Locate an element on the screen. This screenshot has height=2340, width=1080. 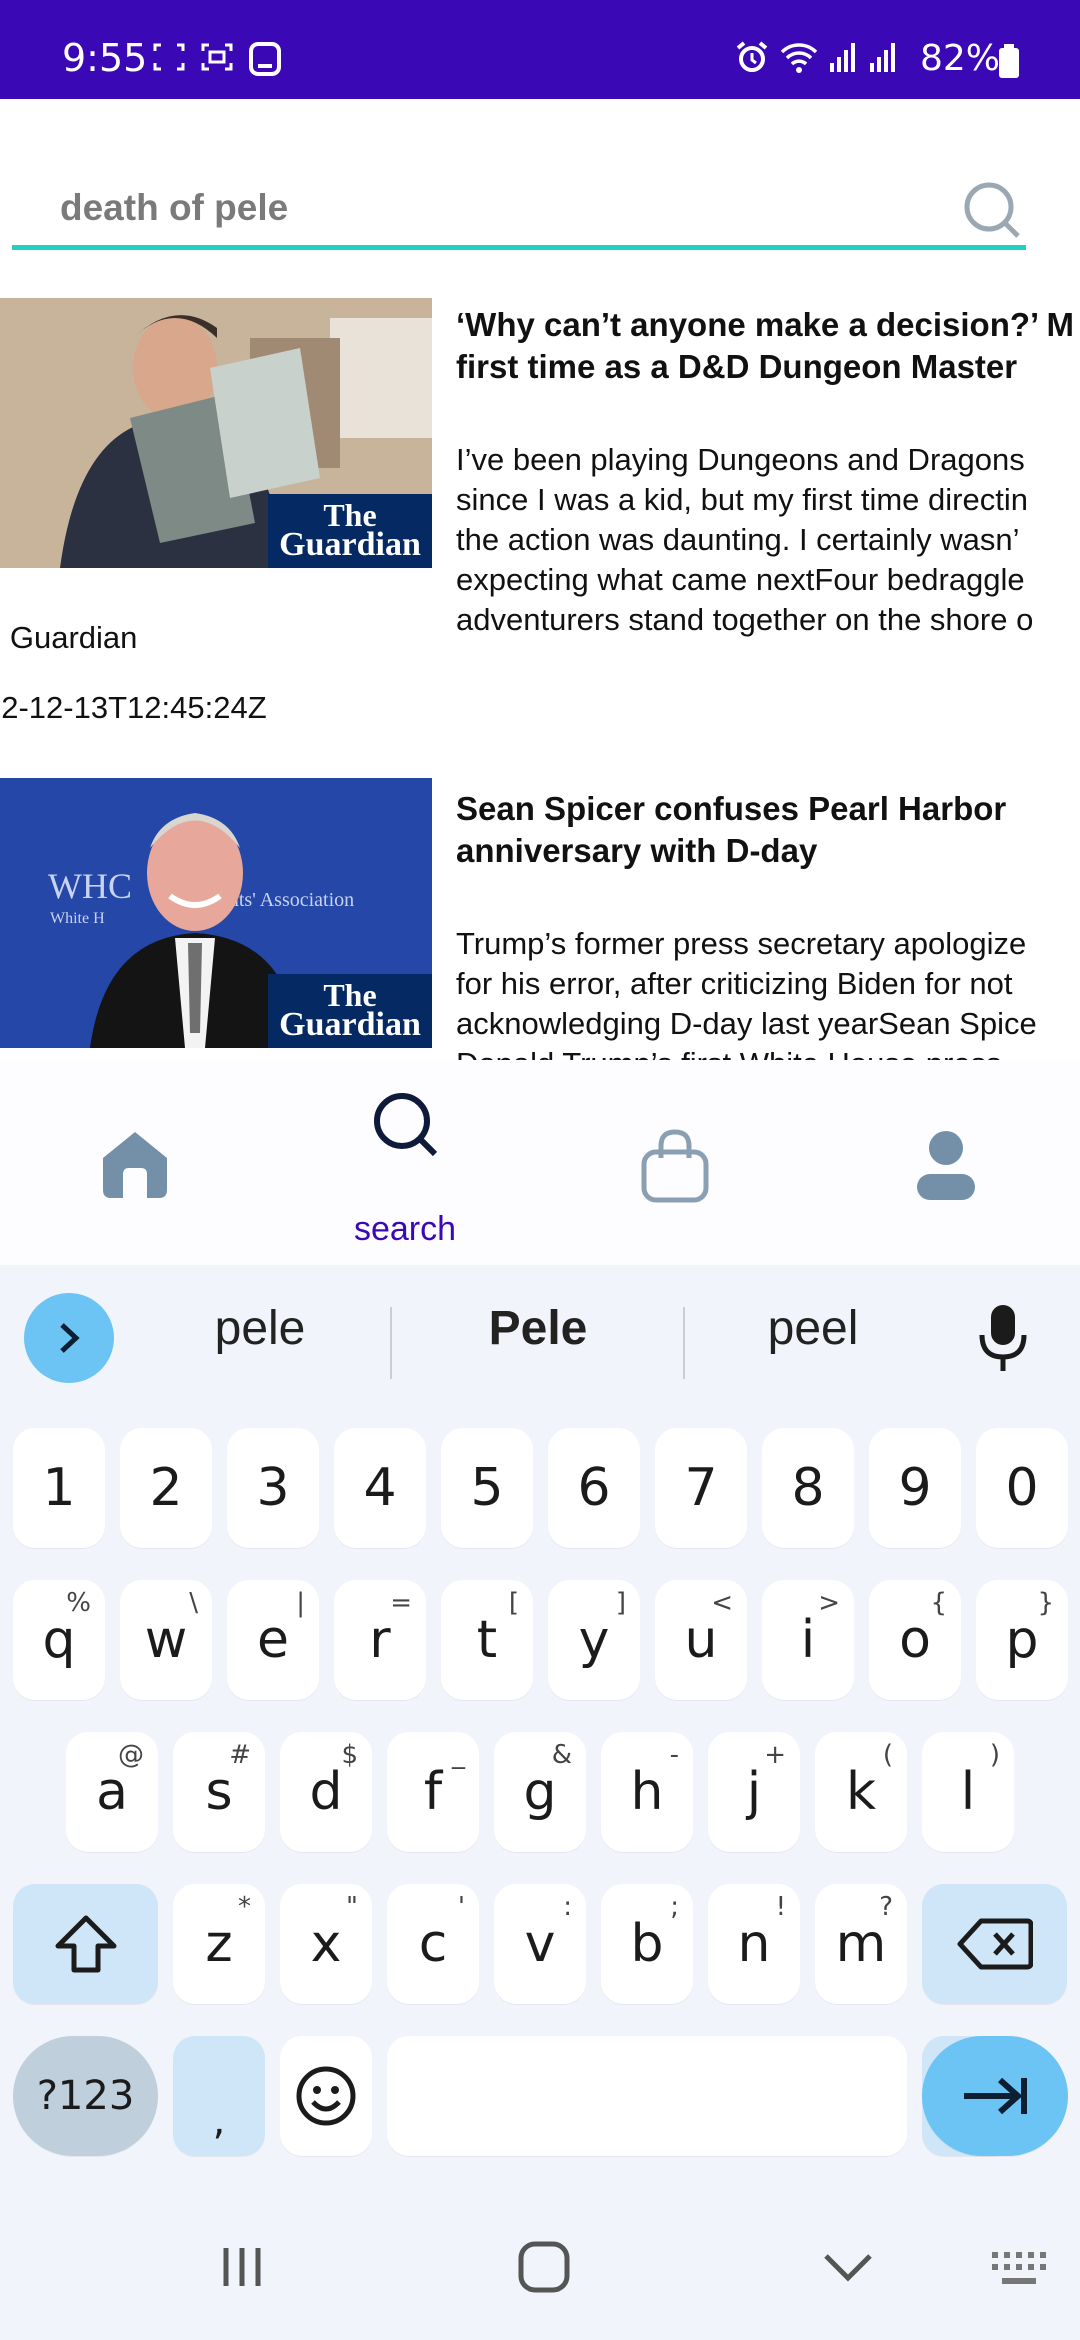
svg-text: WHC is located at coordinates (90, 886).